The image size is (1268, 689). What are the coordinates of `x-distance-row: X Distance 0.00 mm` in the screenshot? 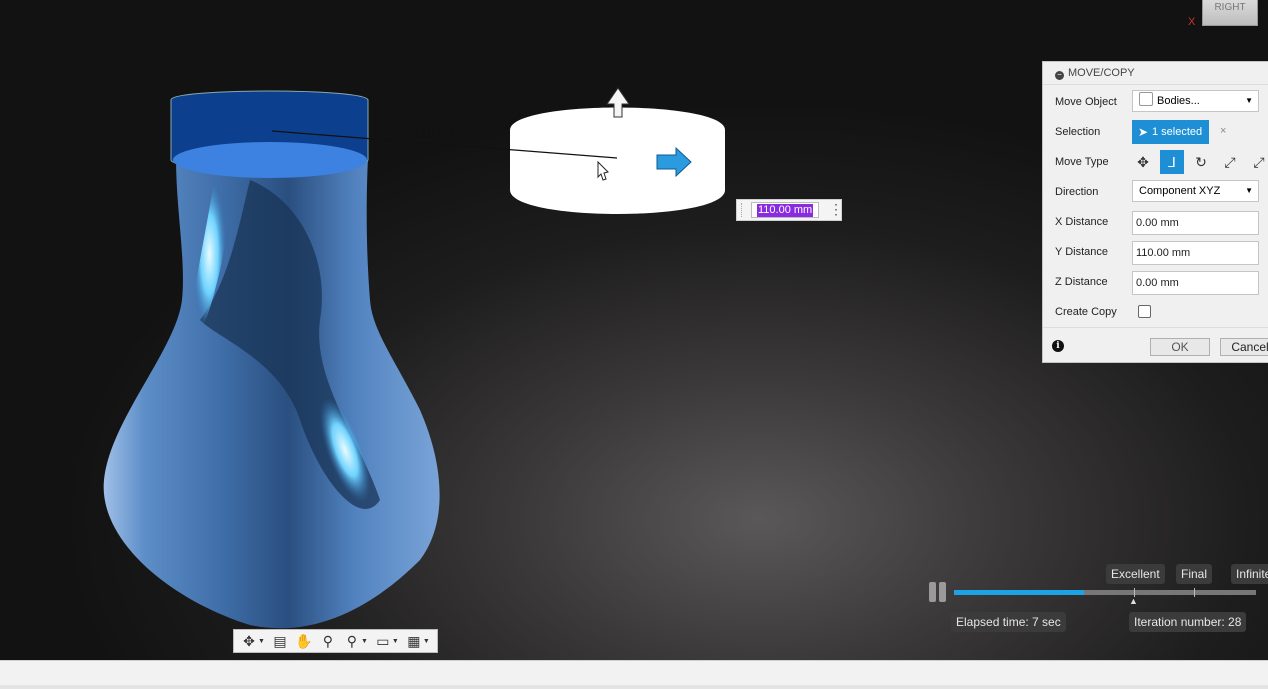 It's located at (1155, 222).